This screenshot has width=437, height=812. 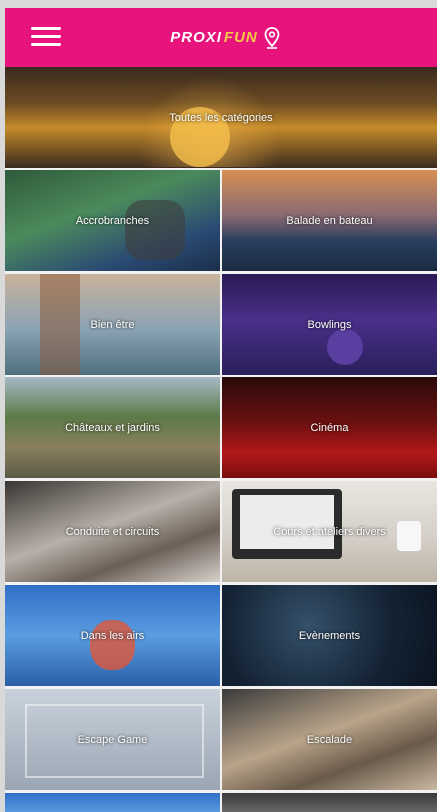 I want to click on category-label: Dans les airs, so click(x=112, y=635).